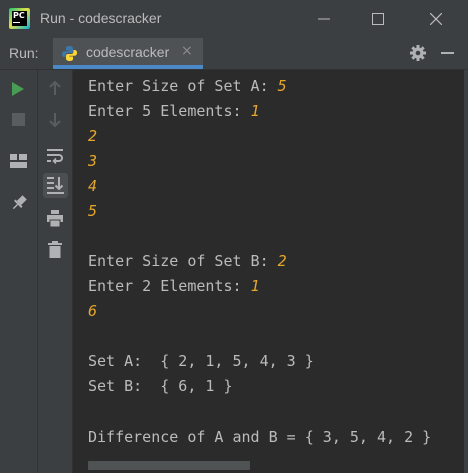 This screenshot has width=468, height=473. Describe the element at coordinates (160, 386) in the screenshot. I see `console-line: Set B: { 6, 1 }` at that location.